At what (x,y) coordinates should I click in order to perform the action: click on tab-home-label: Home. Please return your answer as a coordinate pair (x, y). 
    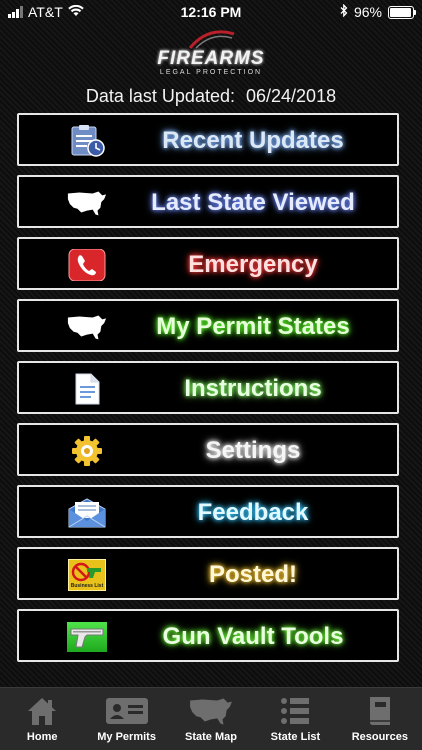
    Looking at the image, I should click on (42, 737).